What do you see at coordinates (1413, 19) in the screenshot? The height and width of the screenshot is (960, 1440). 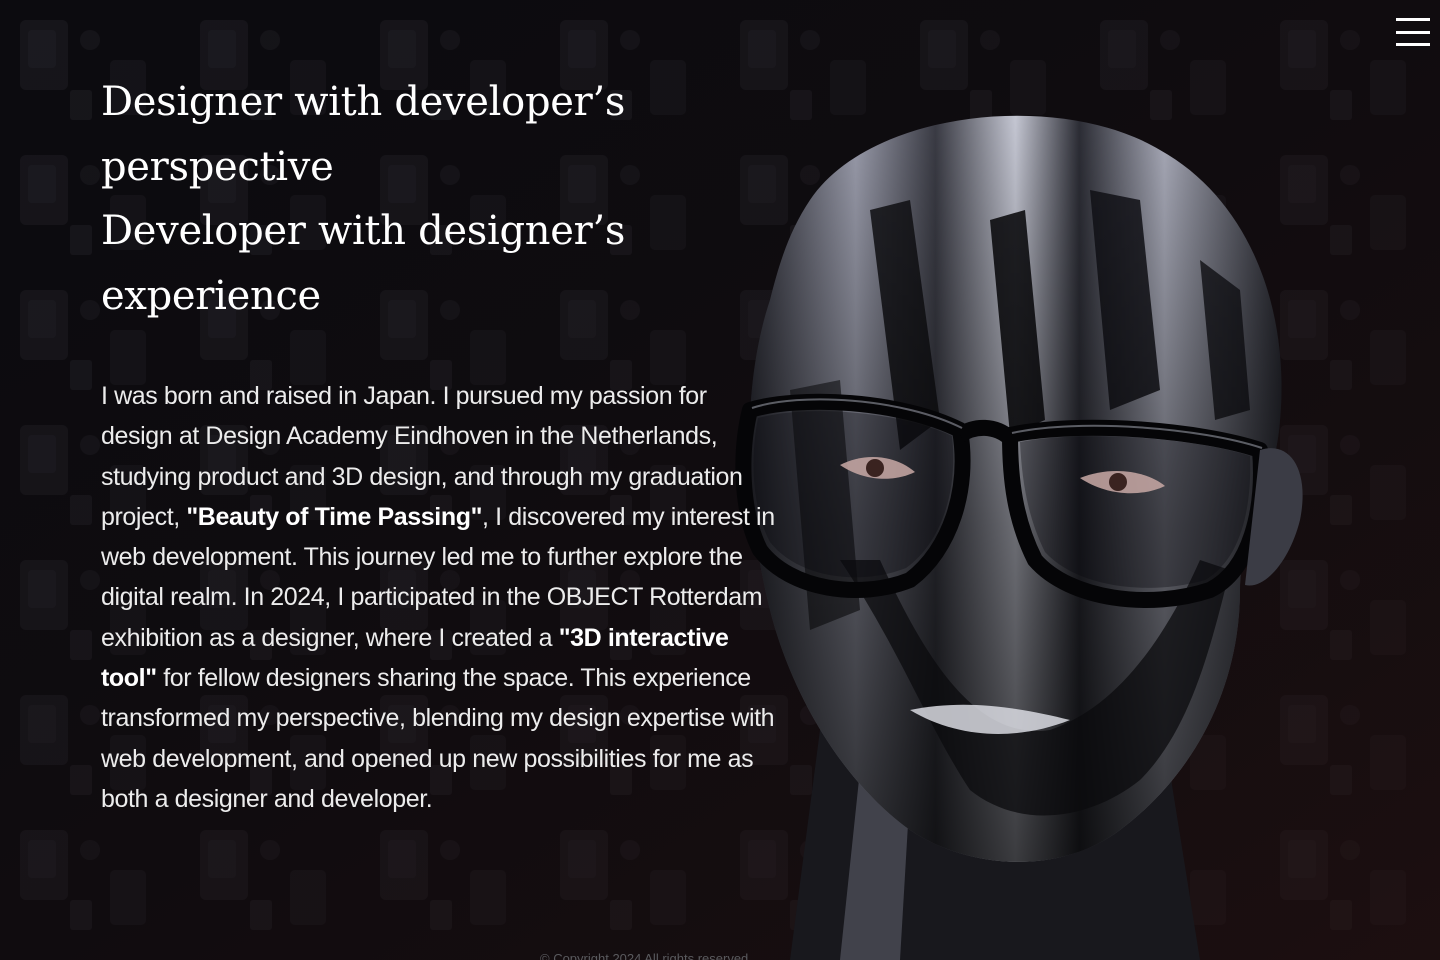 I see `menu-bar-top` at bounding box center [1413, 19].